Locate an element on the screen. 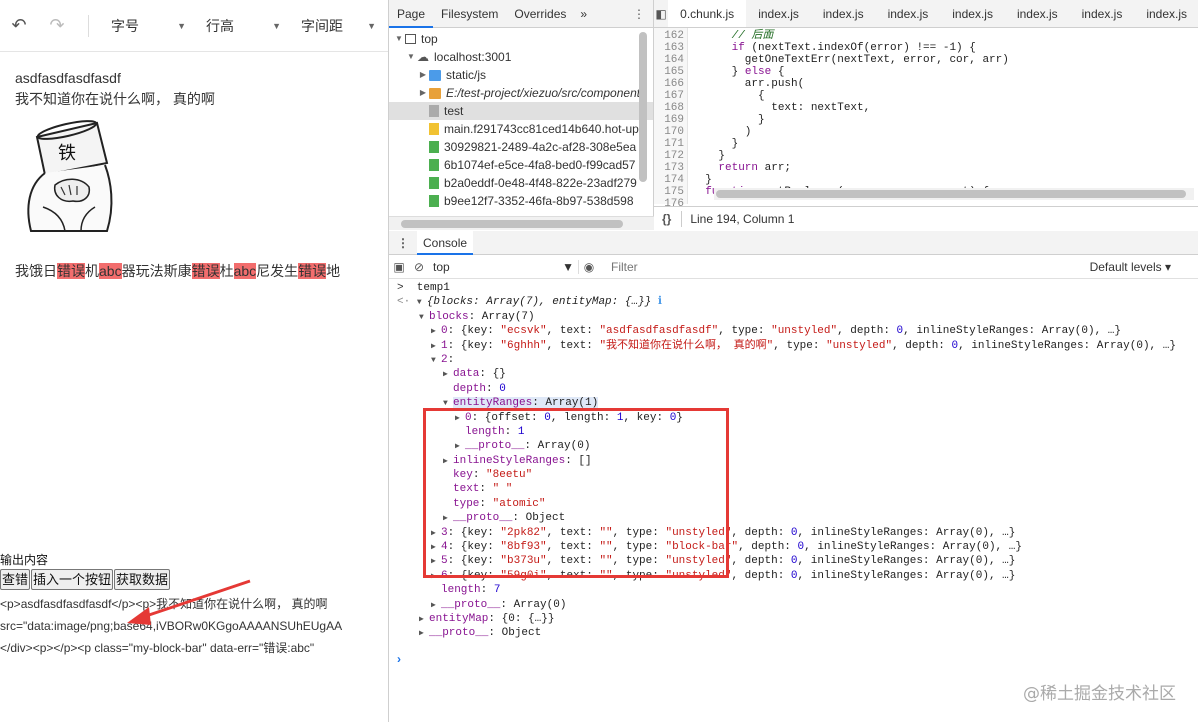  line-number: 166 is located at coordinates (671, 84).